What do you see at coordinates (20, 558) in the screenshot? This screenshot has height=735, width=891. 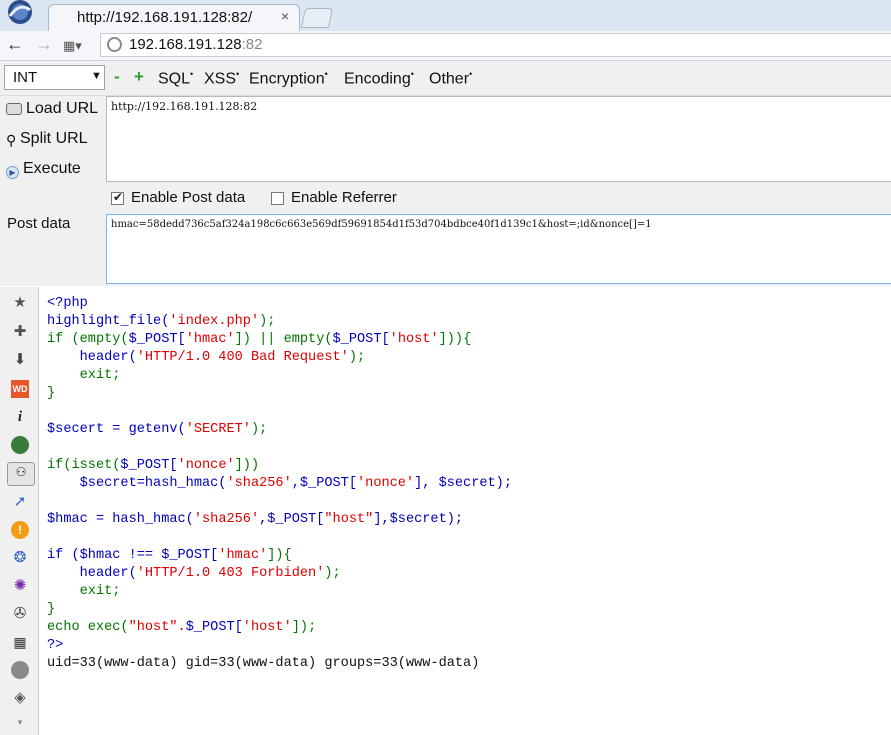 I see `swirl-icon: ❂` at bounding box center [20, 558].